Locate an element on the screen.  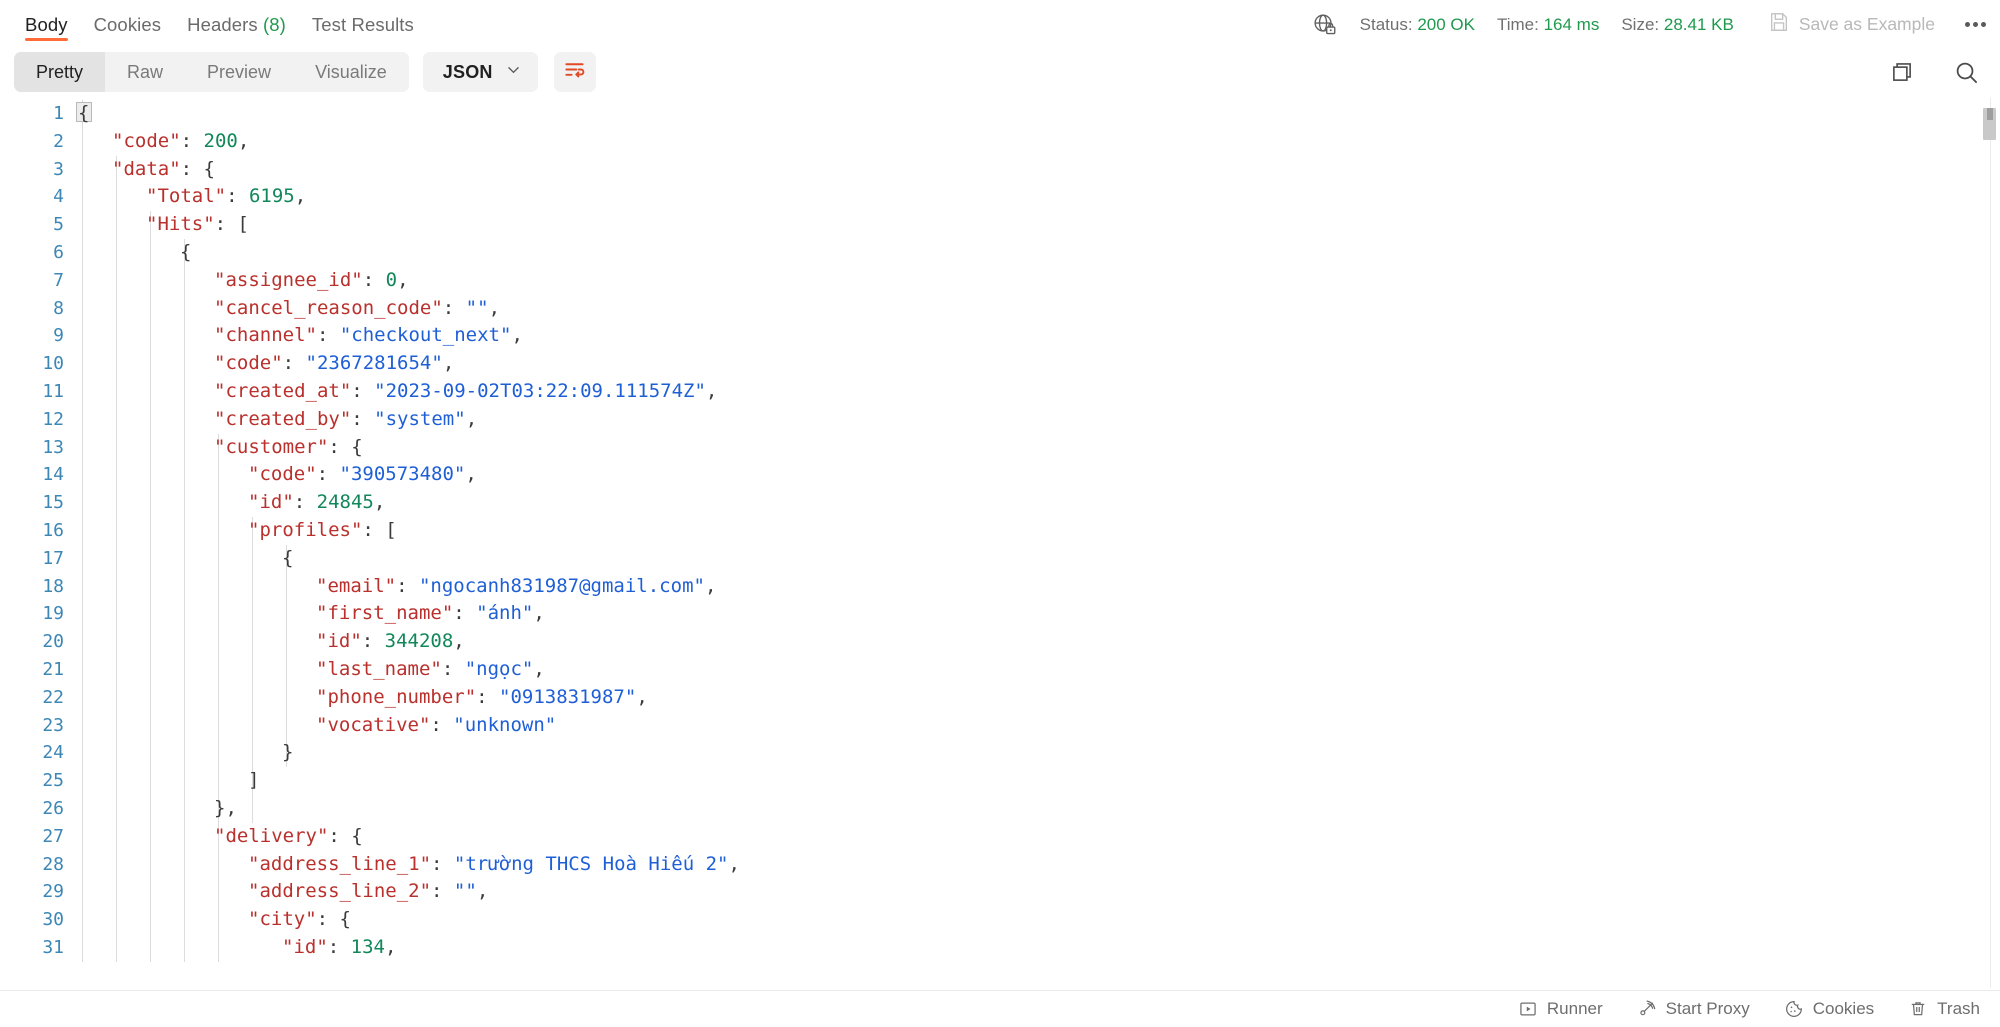
token-s: "checkout_next" is located at coordinates (425, 335).